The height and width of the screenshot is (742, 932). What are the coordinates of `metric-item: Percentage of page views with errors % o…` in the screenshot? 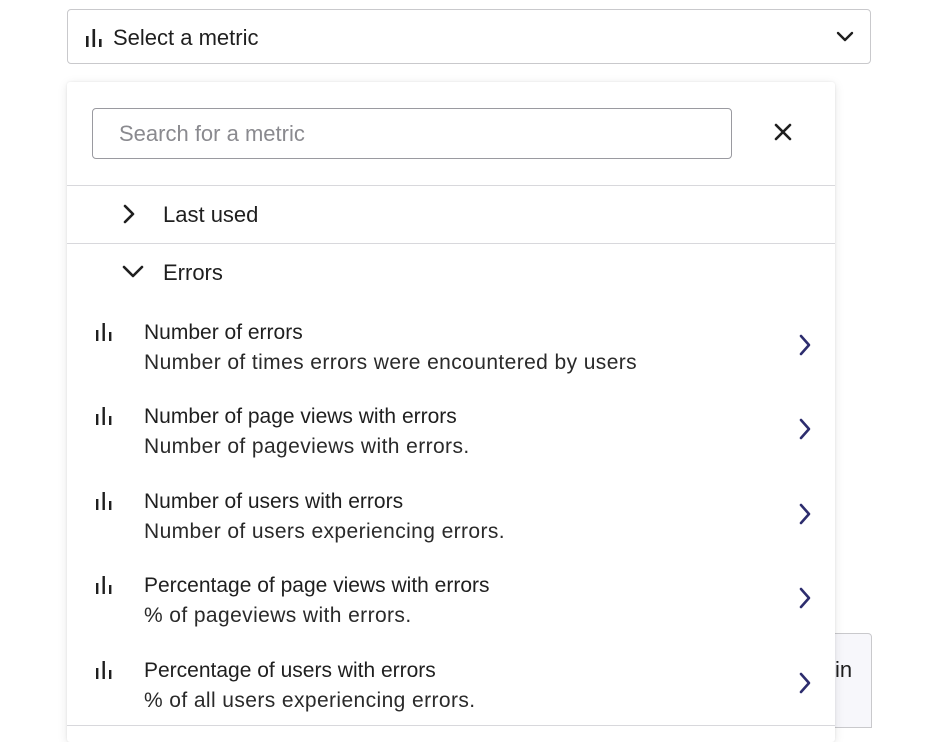 It's located at (451, 612).